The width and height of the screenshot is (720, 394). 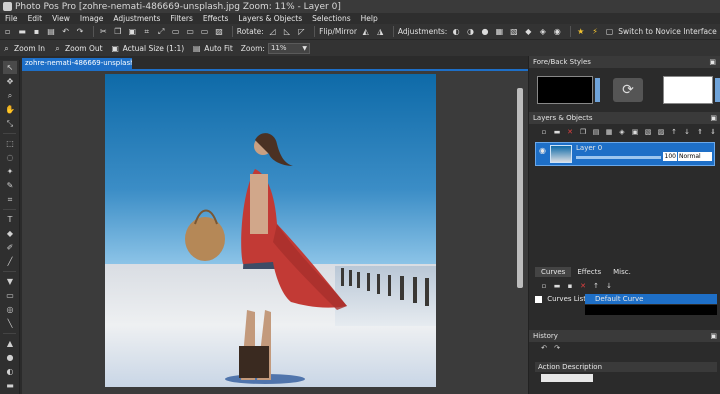 I want to click on opacity-field: 100, so click(x=670, y=156).